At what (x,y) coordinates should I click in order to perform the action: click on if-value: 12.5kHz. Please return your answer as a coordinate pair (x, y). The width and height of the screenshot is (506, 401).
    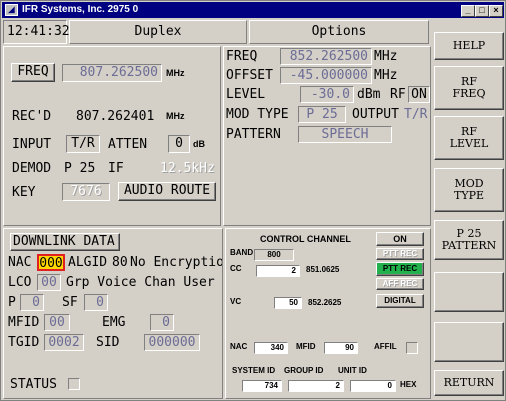
    Looking at the image, I should click on (187, 168).